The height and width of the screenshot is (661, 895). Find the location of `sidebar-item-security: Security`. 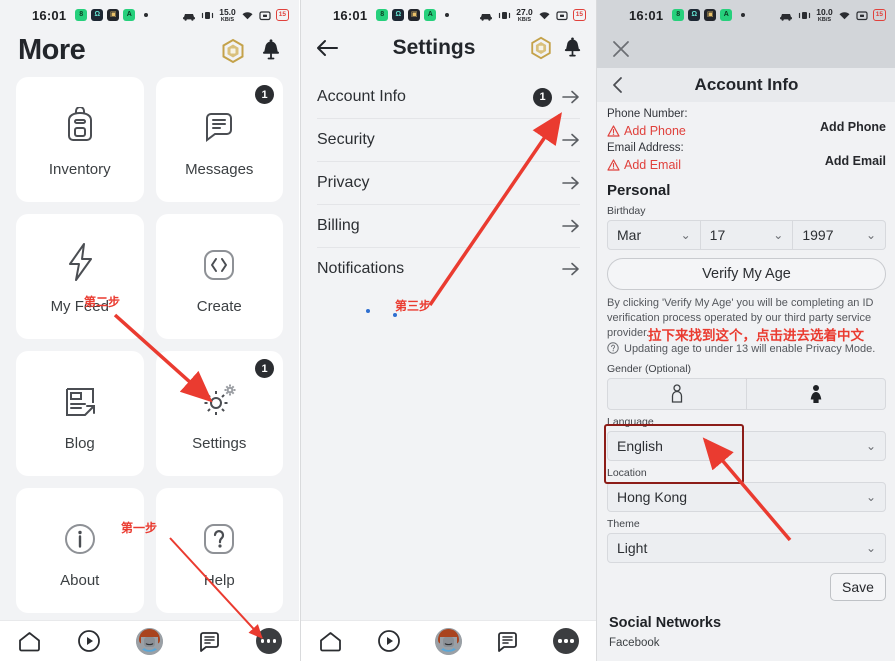

sidebar-item-security: Security is located at coordinates (448, 140).